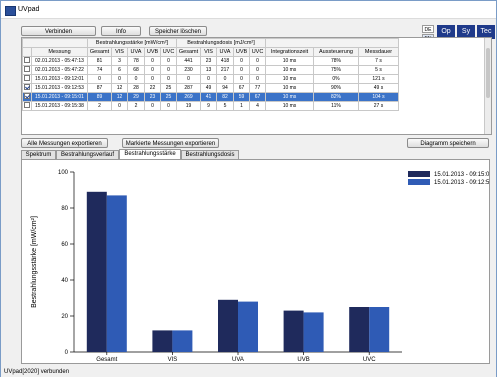 The height and width of the screenshot is (379, 499). Describe the element at coordinates (188, 106) in the screenshot. I see `table-cell: 19` at that location.